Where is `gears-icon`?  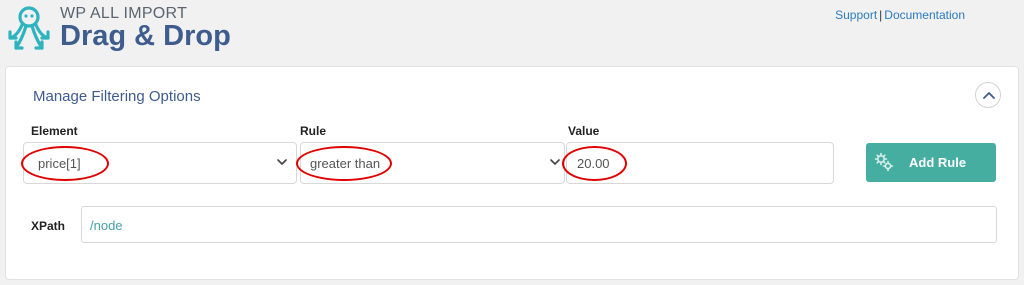 gears-icon is located at coordinates (884, 162).